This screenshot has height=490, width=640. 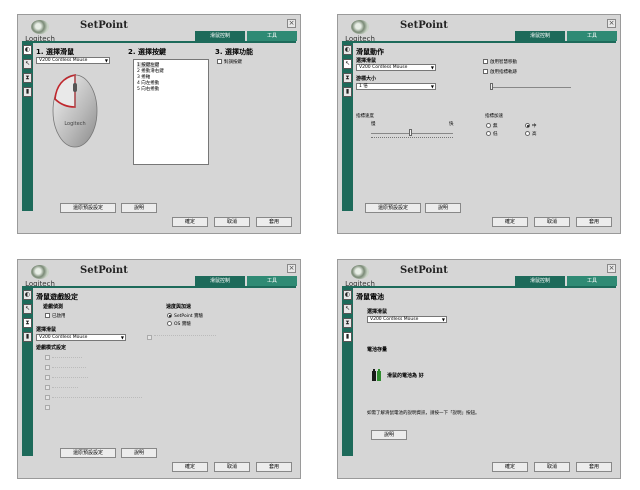 What do you see at coordinates (410, 132) in the screenshot?
I see `speed-slider-thumb` at bounding box center [410, 132].